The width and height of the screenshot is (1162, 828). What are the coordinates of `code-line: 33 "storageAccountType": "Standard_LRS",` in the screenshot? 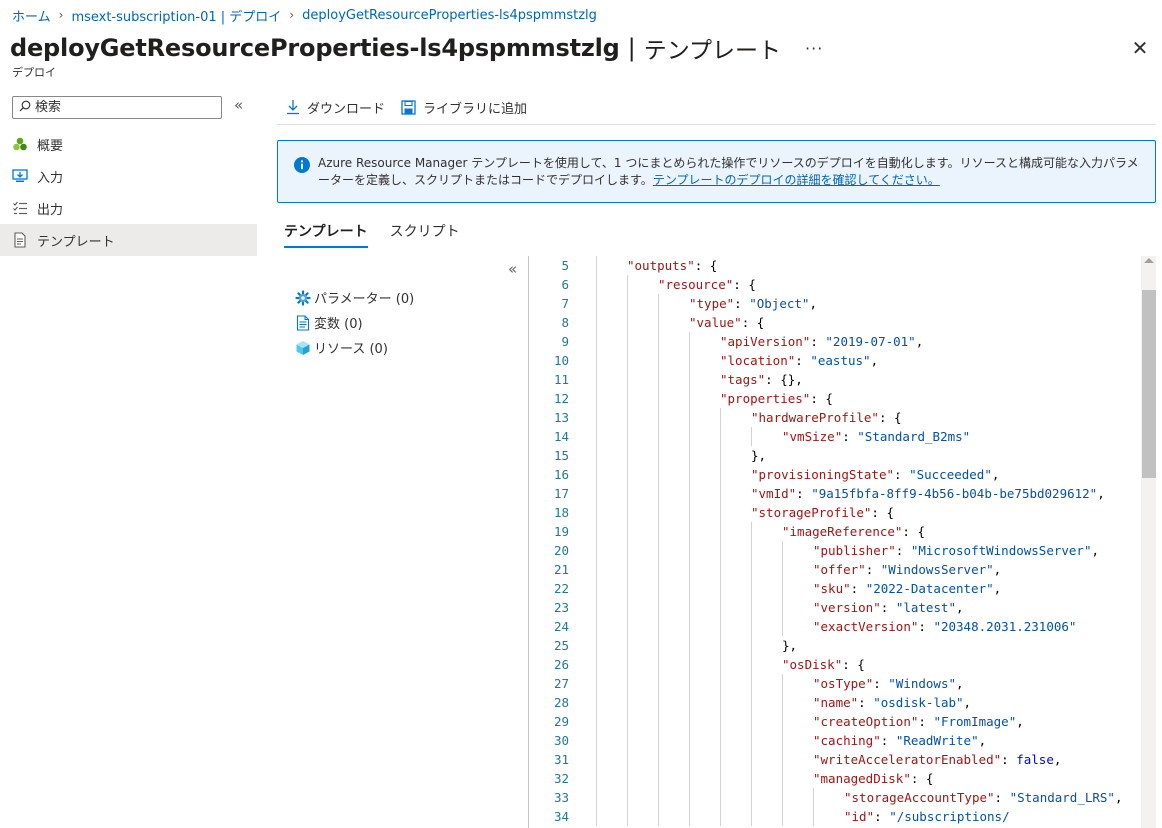 It's located at (829, 797).